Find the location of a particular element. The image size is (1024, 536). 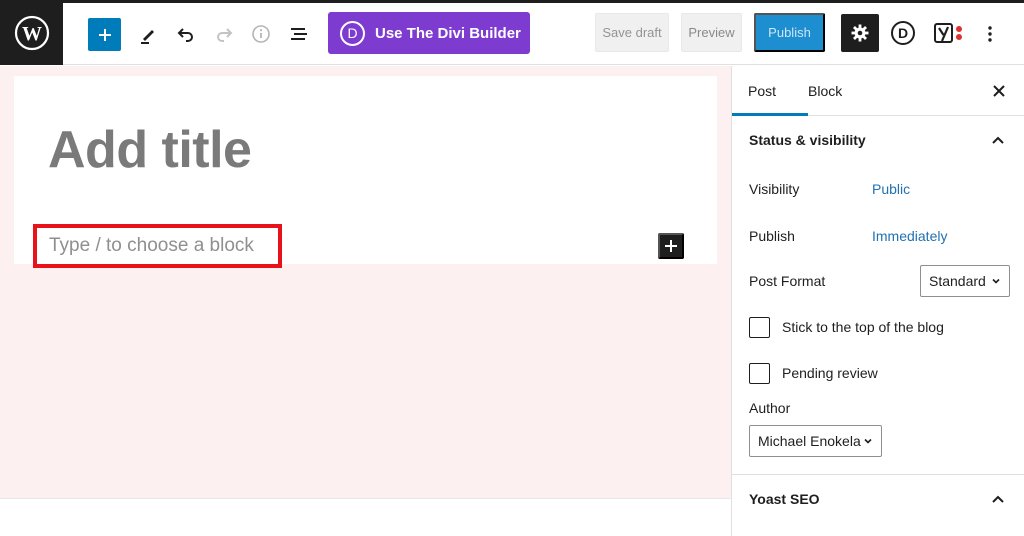

settings-button is located at coordinates (860, 33).